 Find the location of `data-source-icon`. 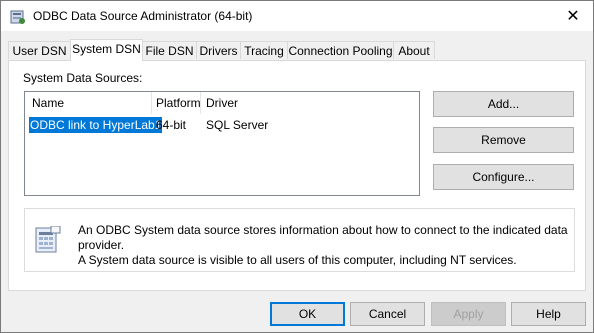

data-source-icon is located at coordinates (48, 239).